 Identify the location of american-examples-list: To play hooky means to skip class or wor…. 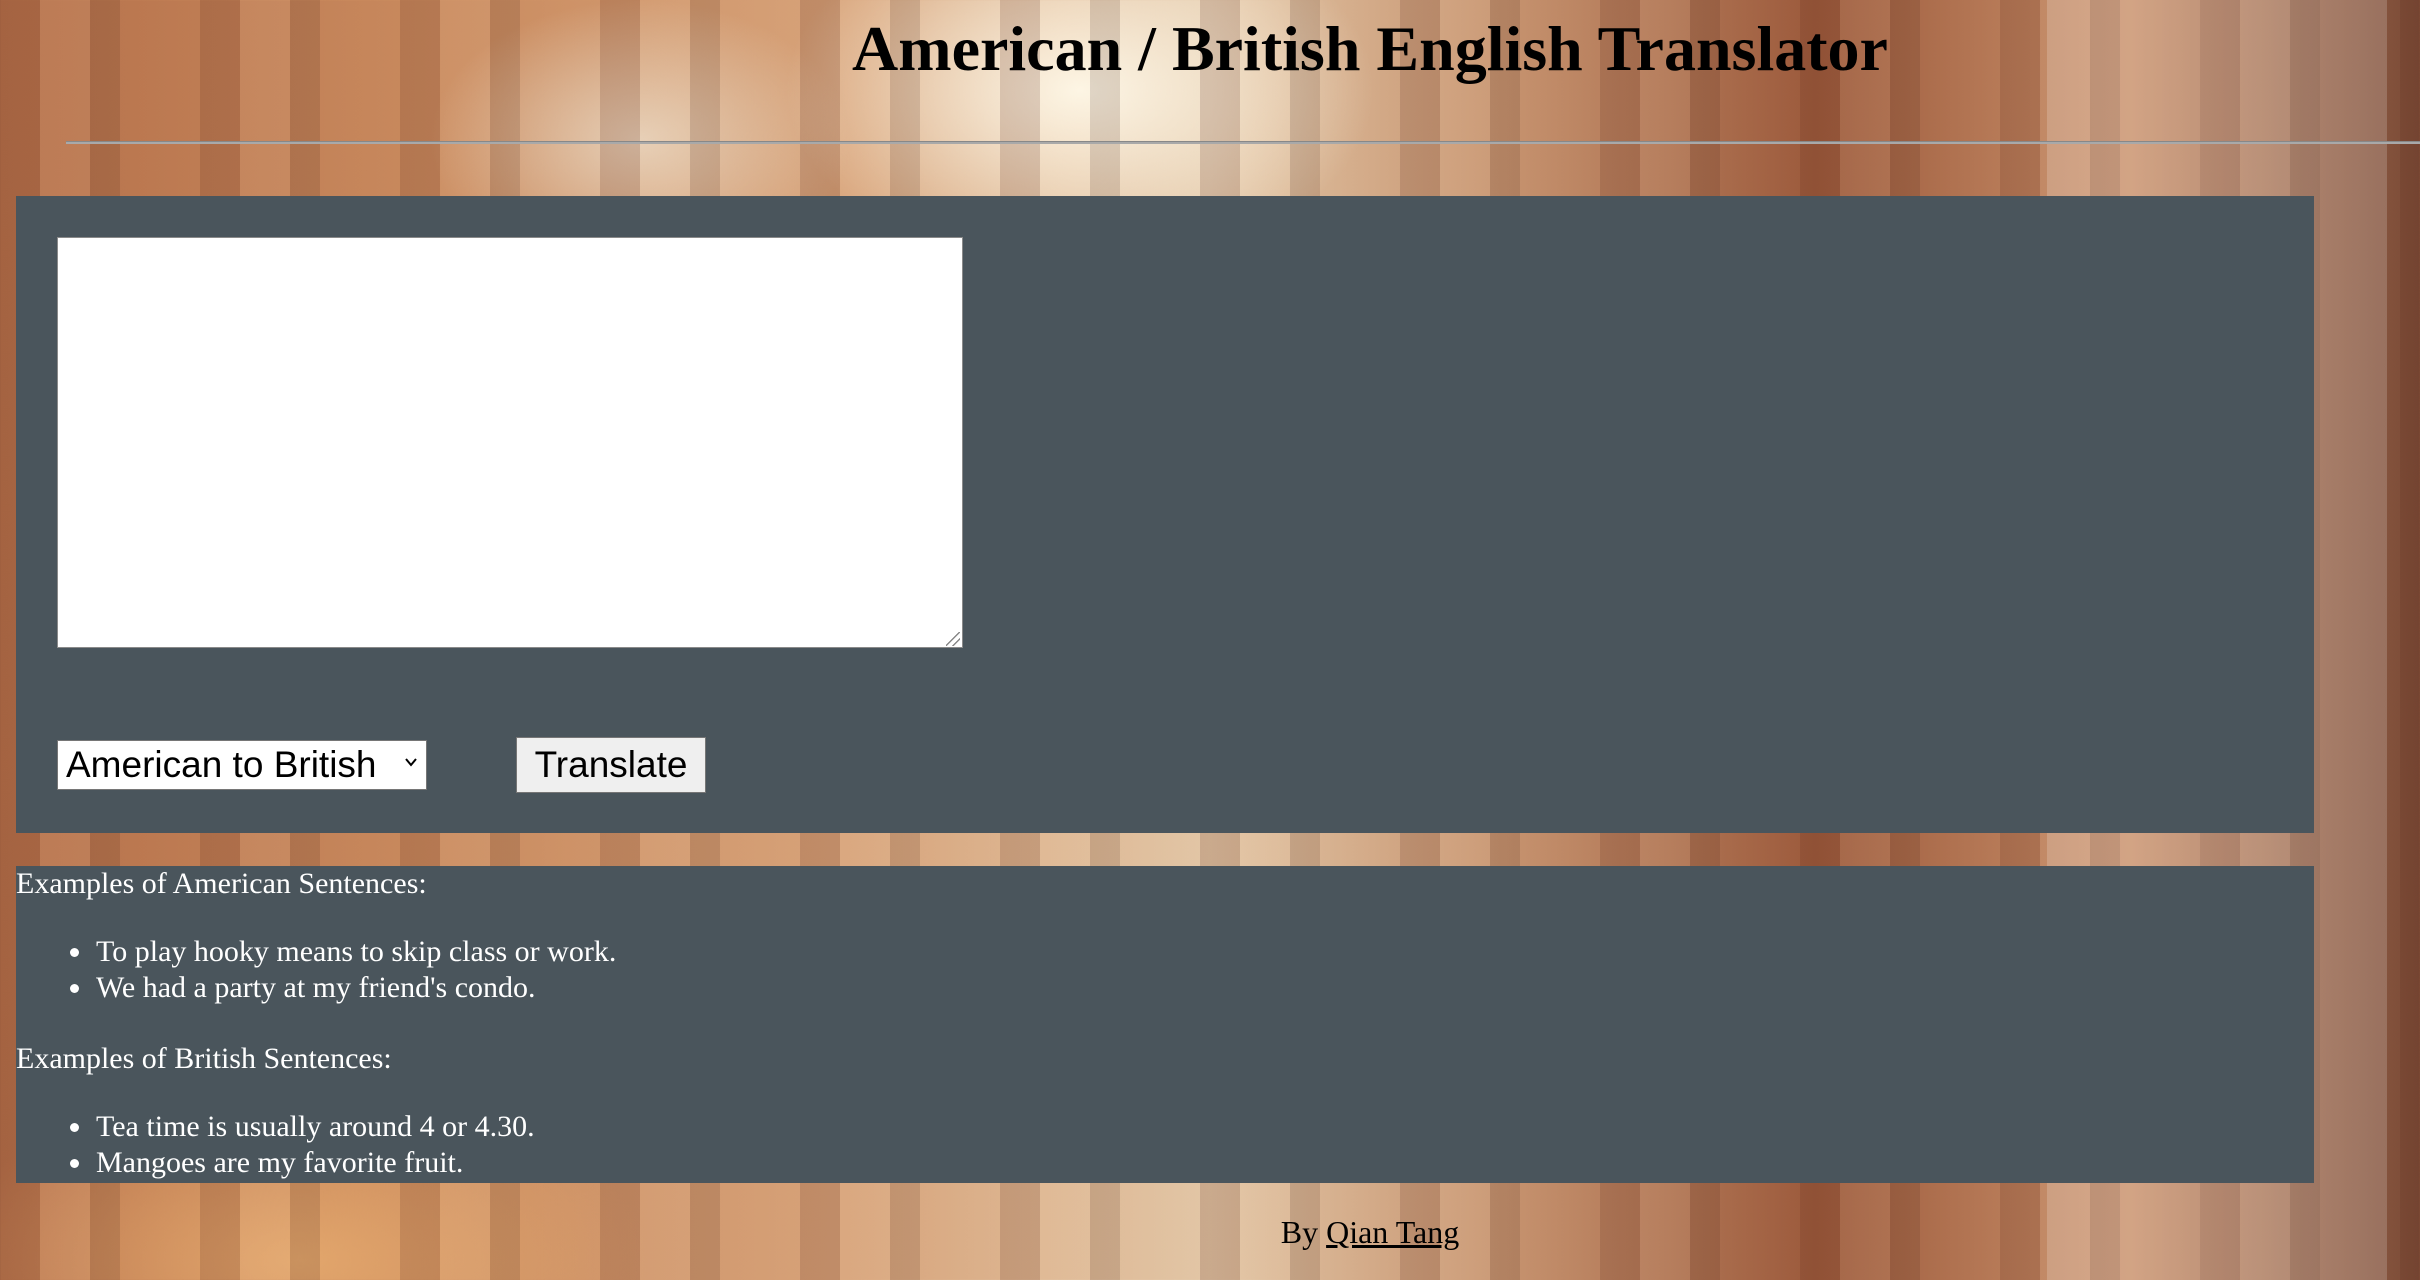
(316, 970).